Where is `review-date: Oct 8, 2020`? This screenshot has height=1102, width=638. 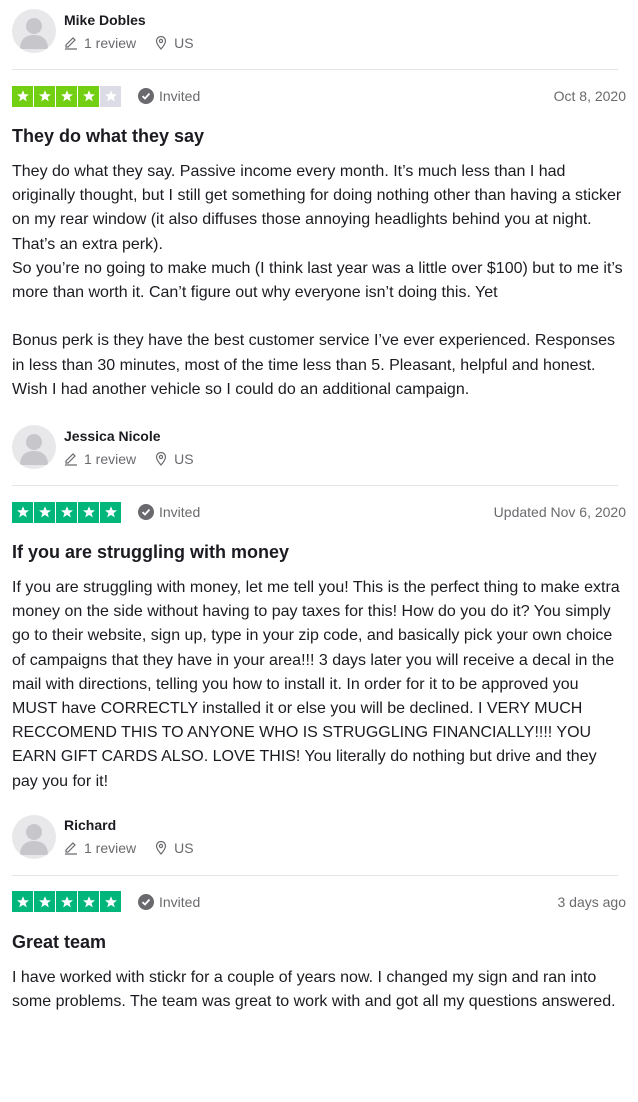 review-date: Oct 8, 2020 is located at coordinates (589, 96).